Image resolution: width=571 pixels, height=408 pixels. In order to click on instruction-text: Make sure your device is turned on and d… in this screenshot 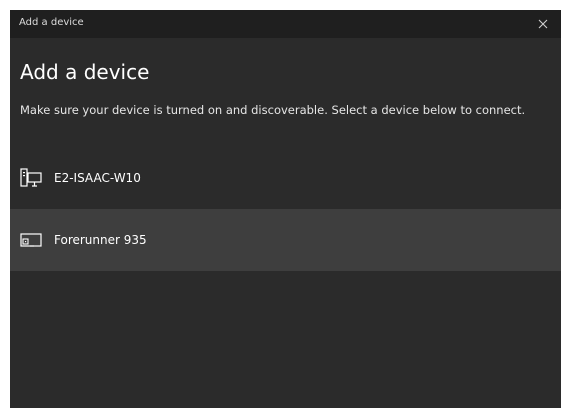, I will do `click(273, 110)`.